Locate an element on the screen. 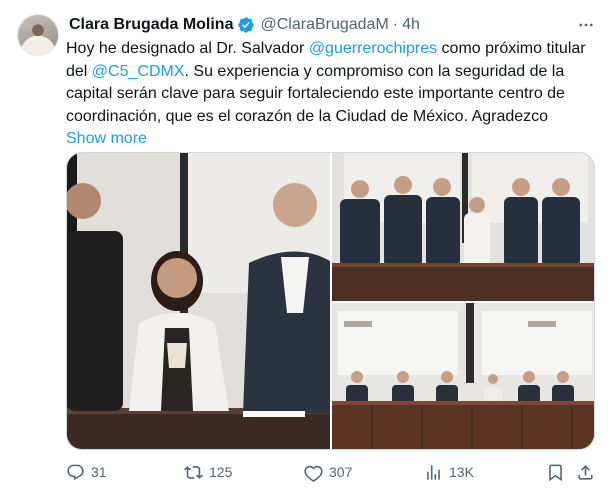 This screenshot has height=495, width=611. reply-icon is located at coordinates (75, 472).